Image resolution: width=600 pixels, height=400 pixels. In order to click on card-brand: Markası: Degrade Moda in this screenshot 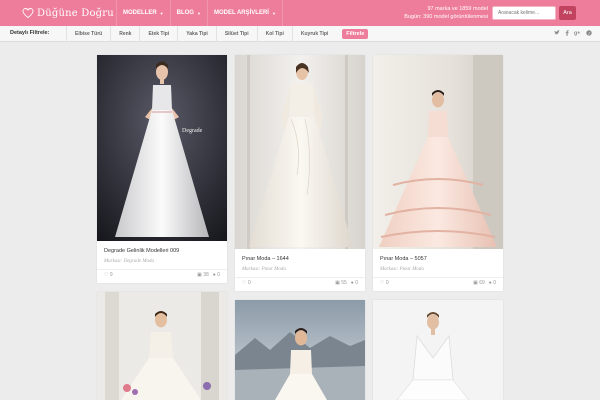, I will do `click(129, 261)`.